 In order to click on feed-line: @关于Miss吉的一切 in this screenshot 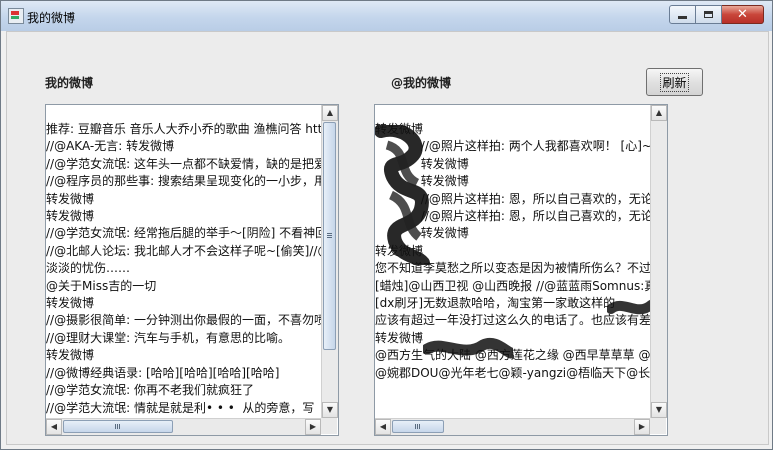, I will do `click(101, 285)`.